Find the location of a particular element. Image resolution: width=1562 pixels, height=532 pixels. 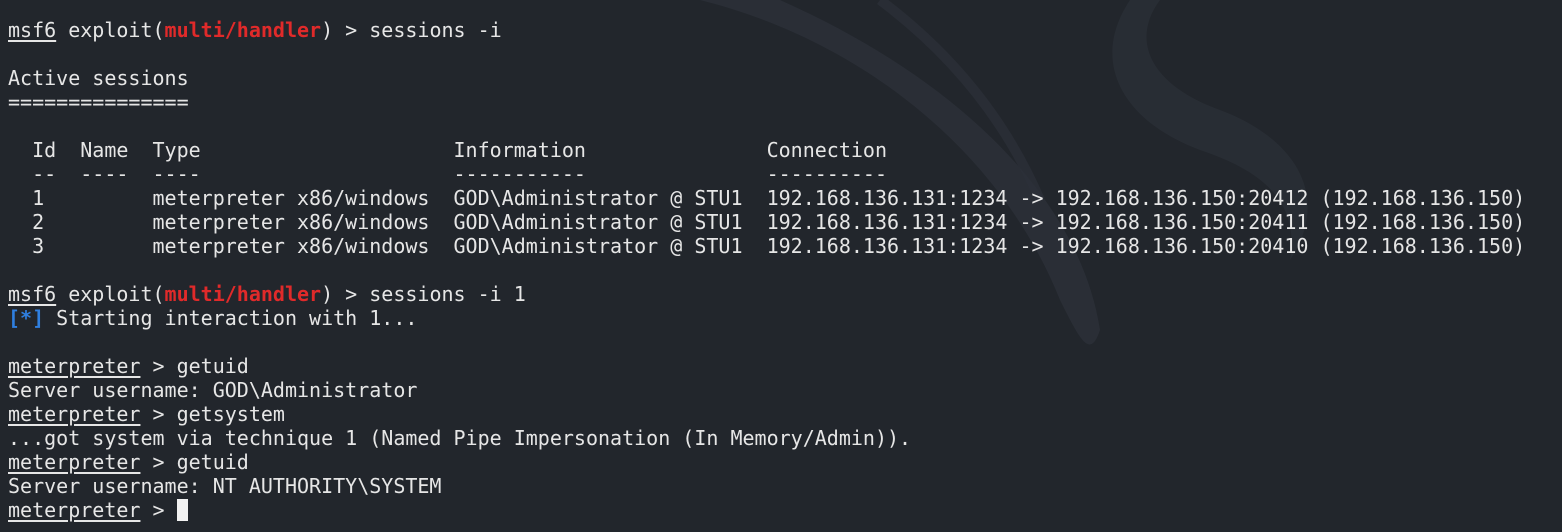

status-marker: [*] is located at coordinates (26, 318).